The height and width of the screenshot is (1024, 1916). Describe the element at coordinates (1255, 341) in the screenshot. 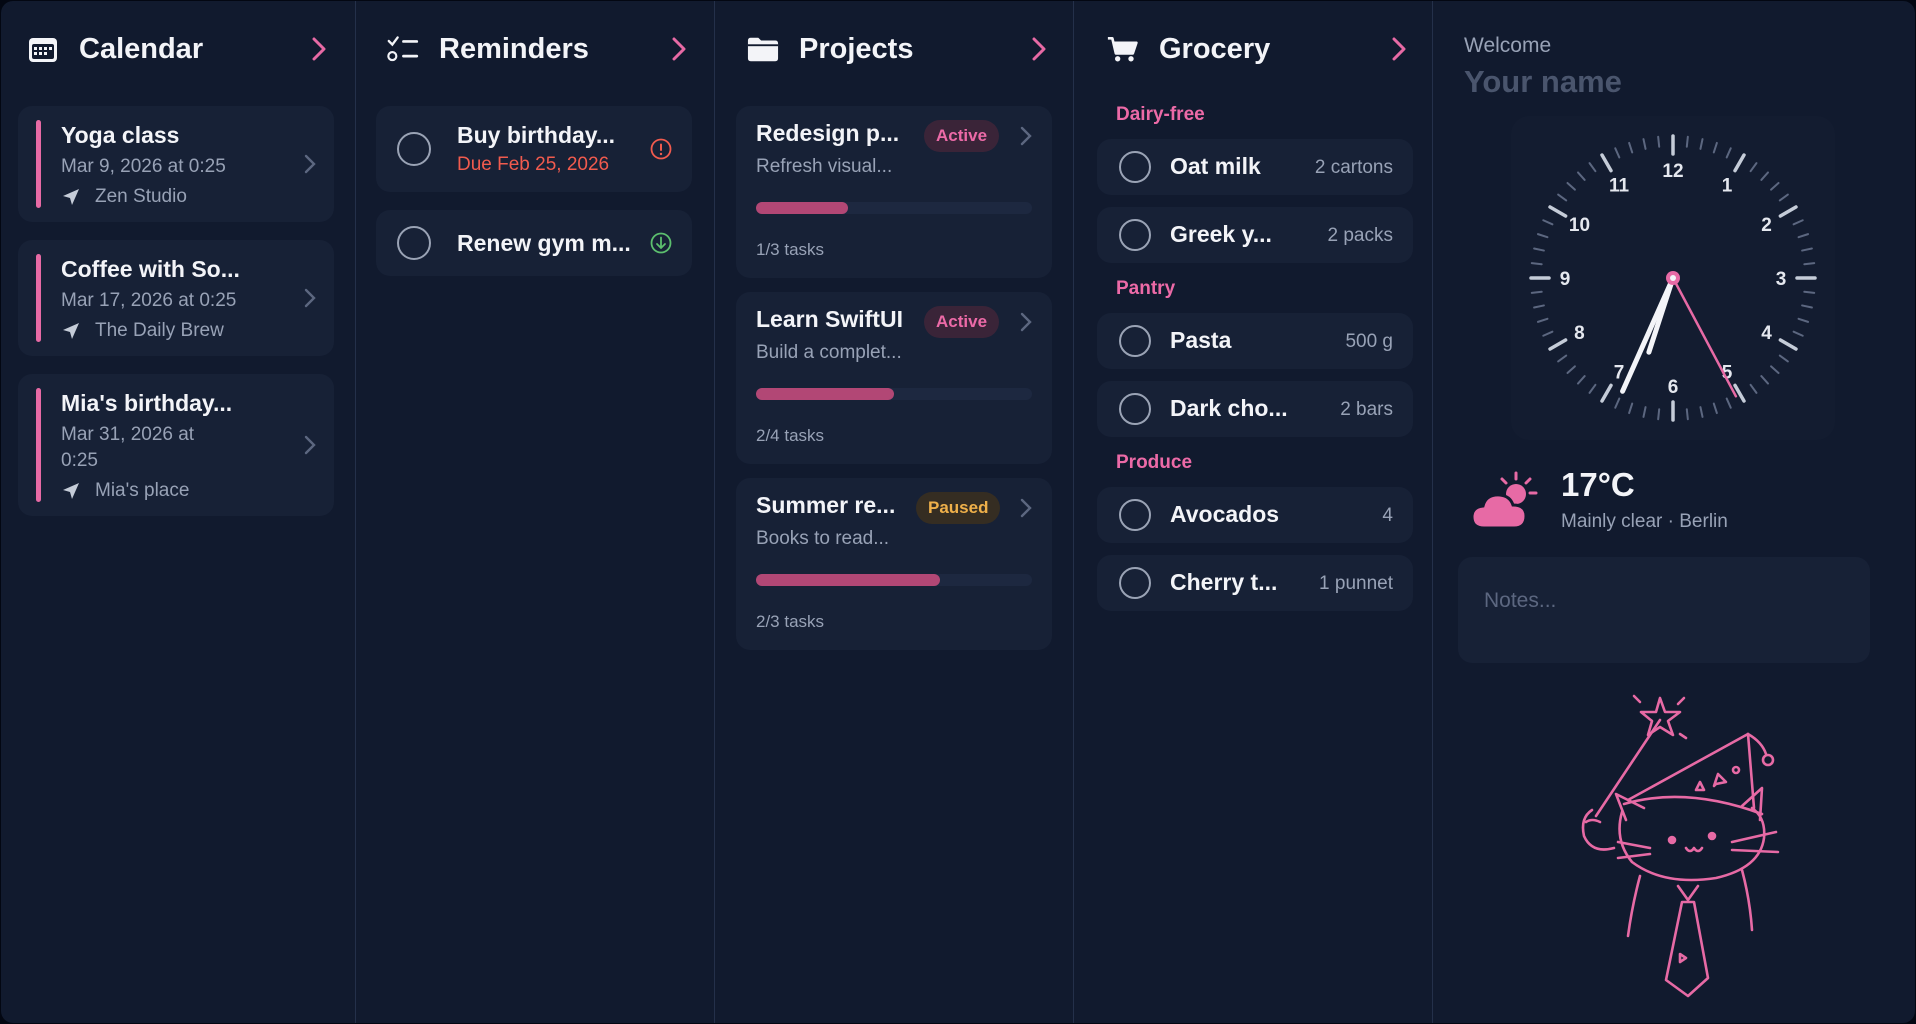

I see `grocery-item: Pasta 500 g` at that location.